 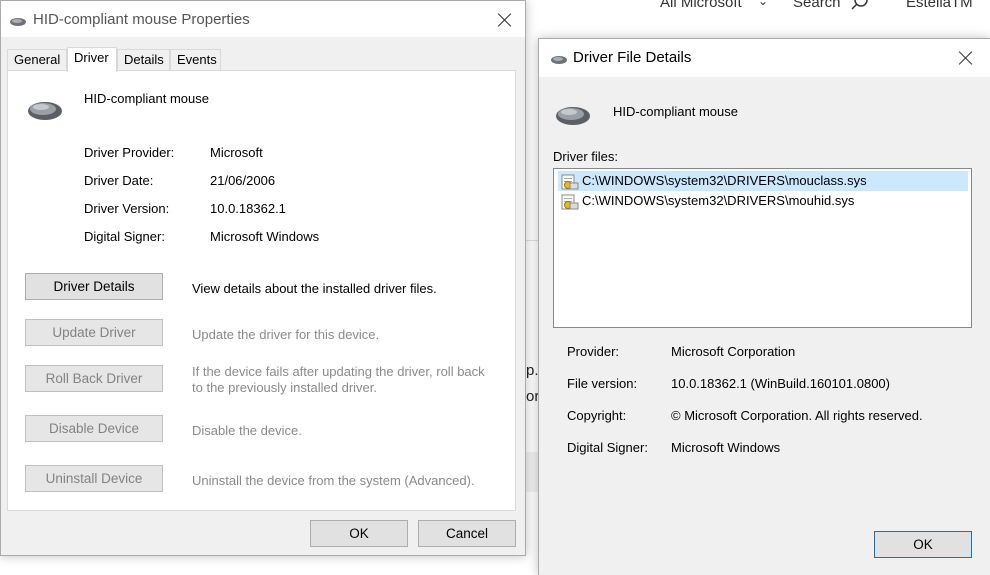 I want to click on cancel-button: Cancel, so click(x=467, y=533).